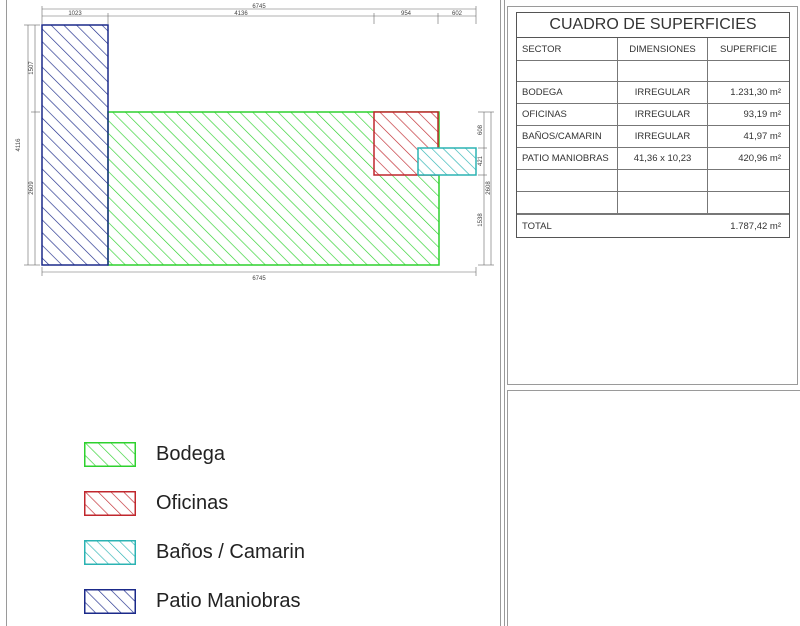  I want to click on legend-item-oficinas: Oficinas, so click(234, 503).